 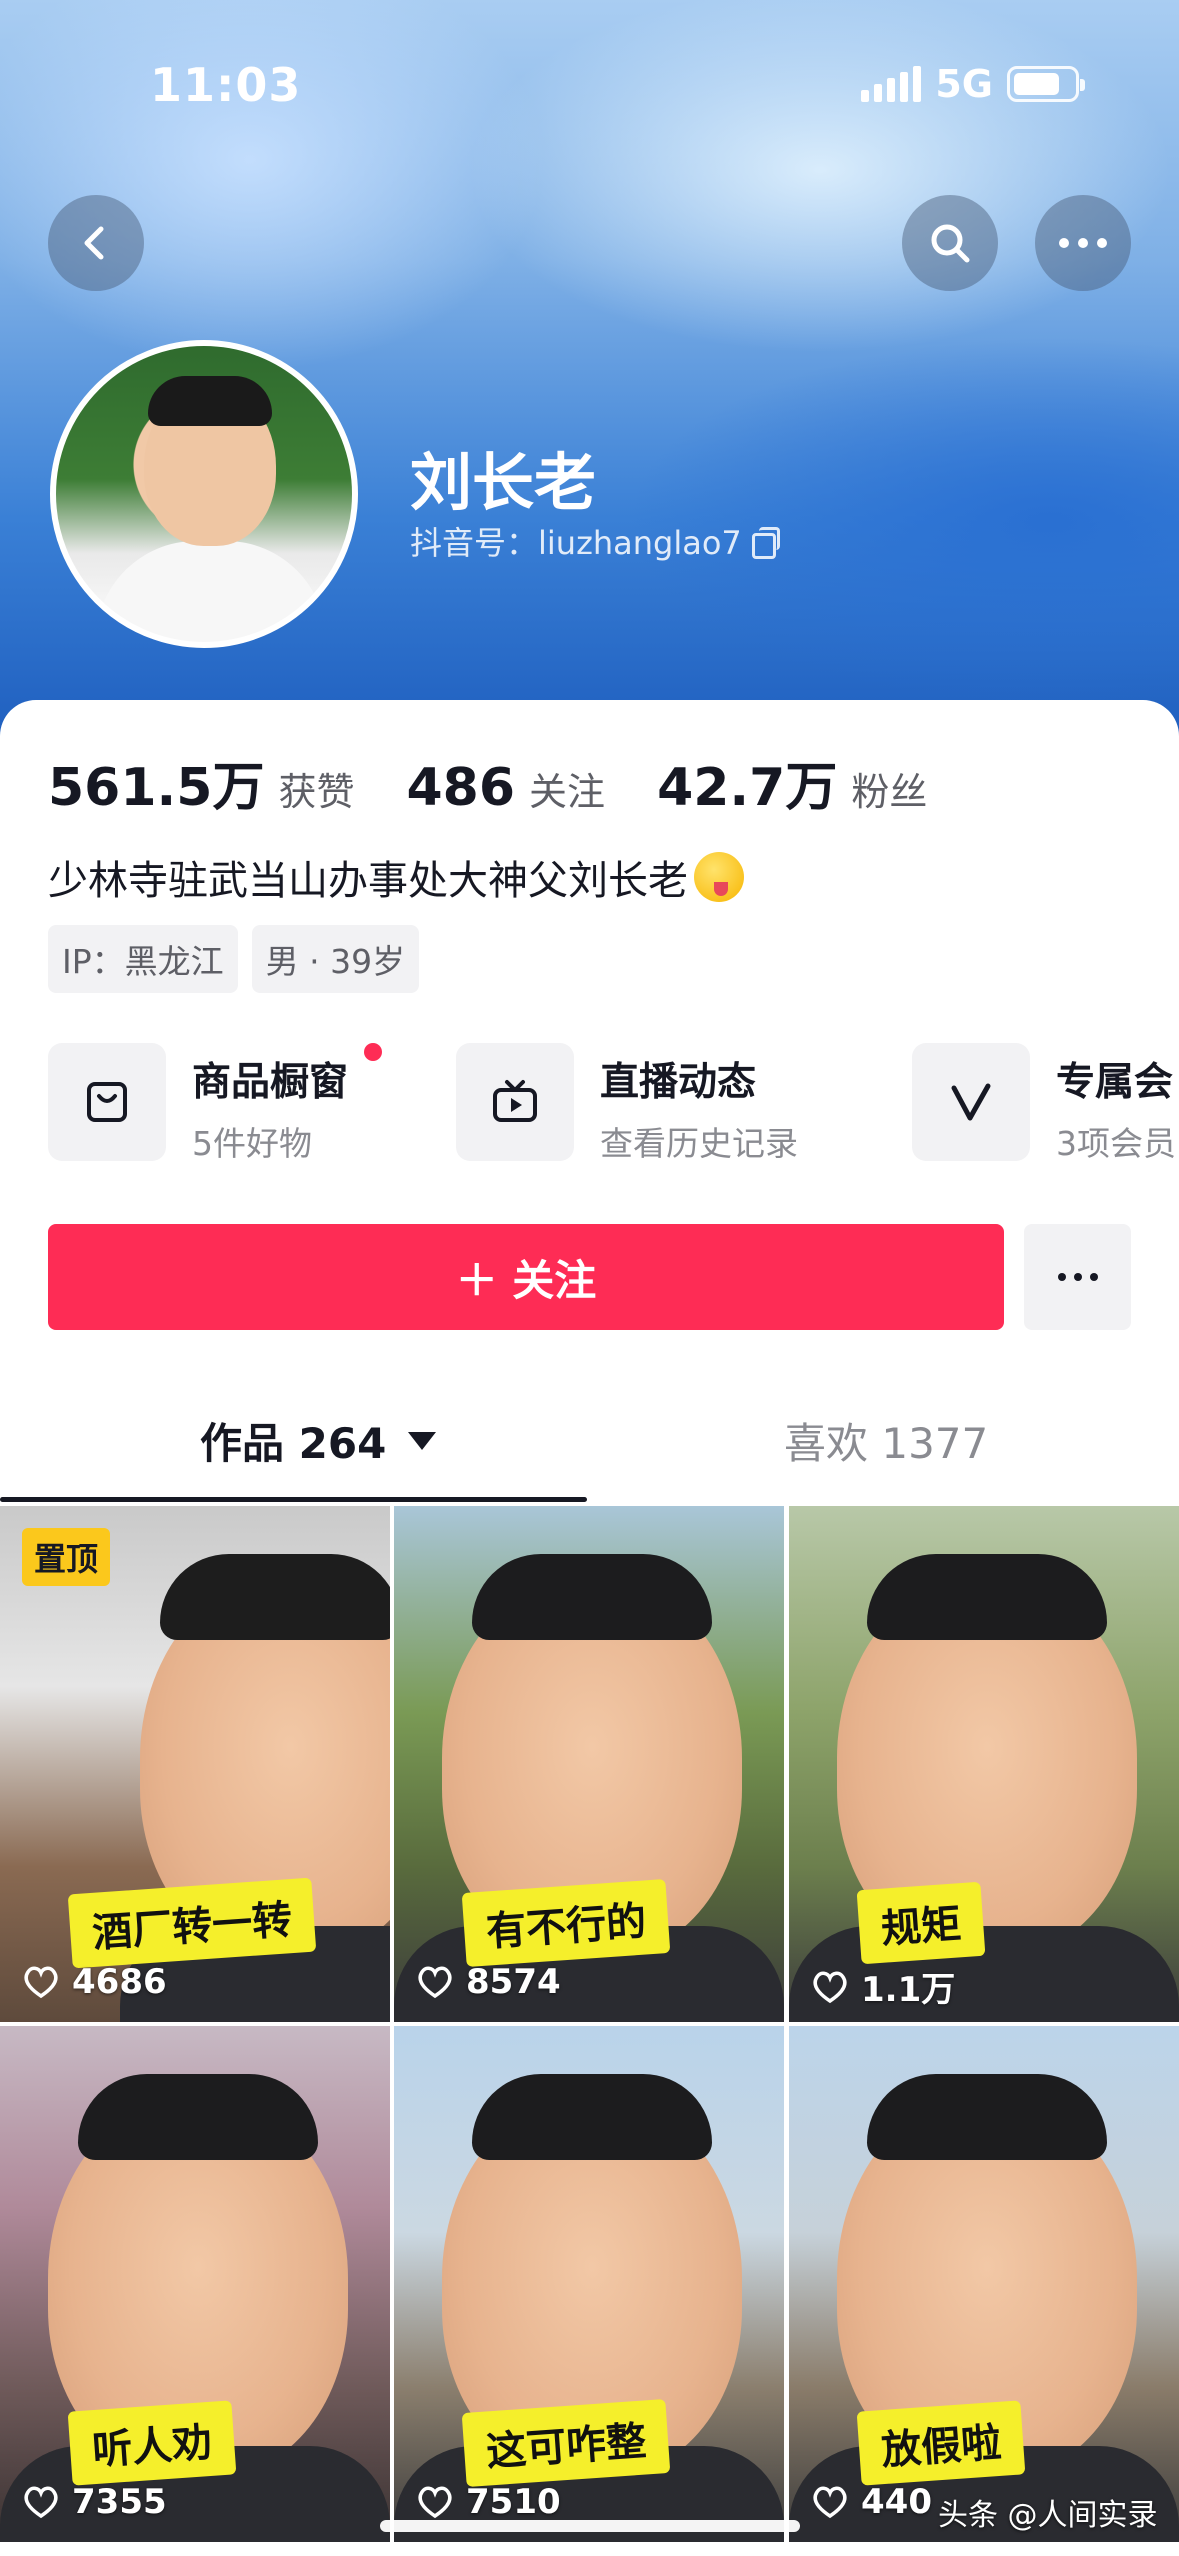 What do you see at coordinates (964, 84) in the screenshot?
I see `network-label: 5G` at bounding box center [964, 84].